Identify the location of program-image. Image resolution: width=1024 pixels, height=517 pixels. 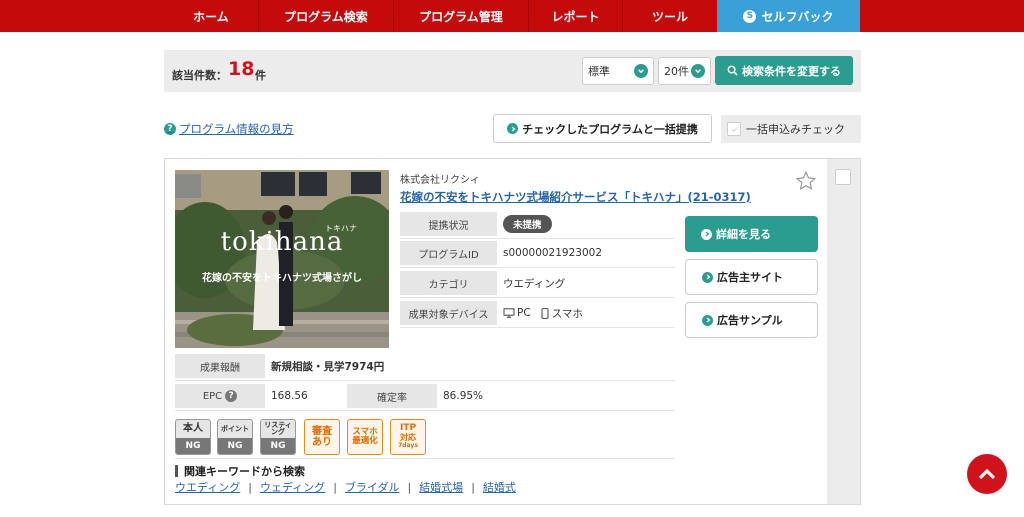
(282, 259).